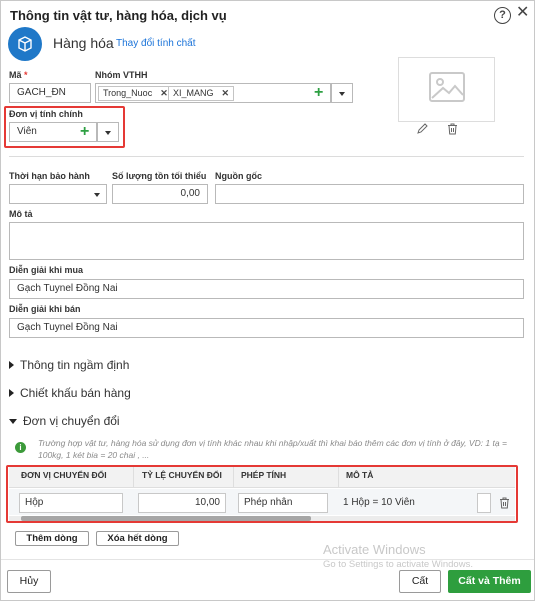 The image size is (535, 601). I want to click on caret-down-icon, so click(13, 421).